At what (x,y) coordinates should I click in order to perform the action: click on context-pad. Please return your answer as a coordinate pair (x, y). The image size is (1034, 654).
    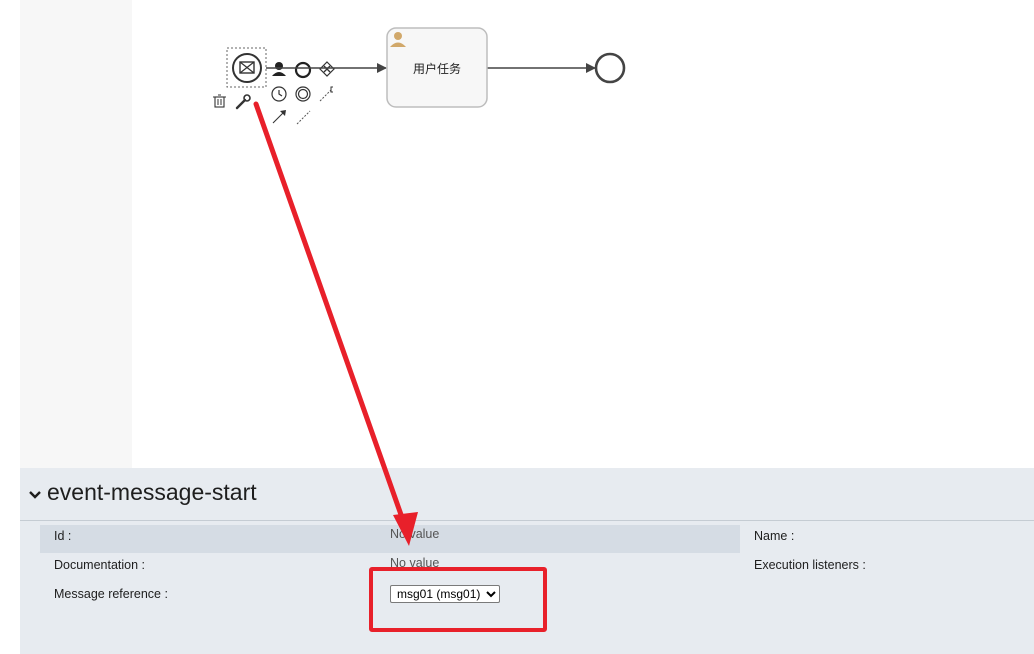
    Looking at the image, I should click on (274, 93).